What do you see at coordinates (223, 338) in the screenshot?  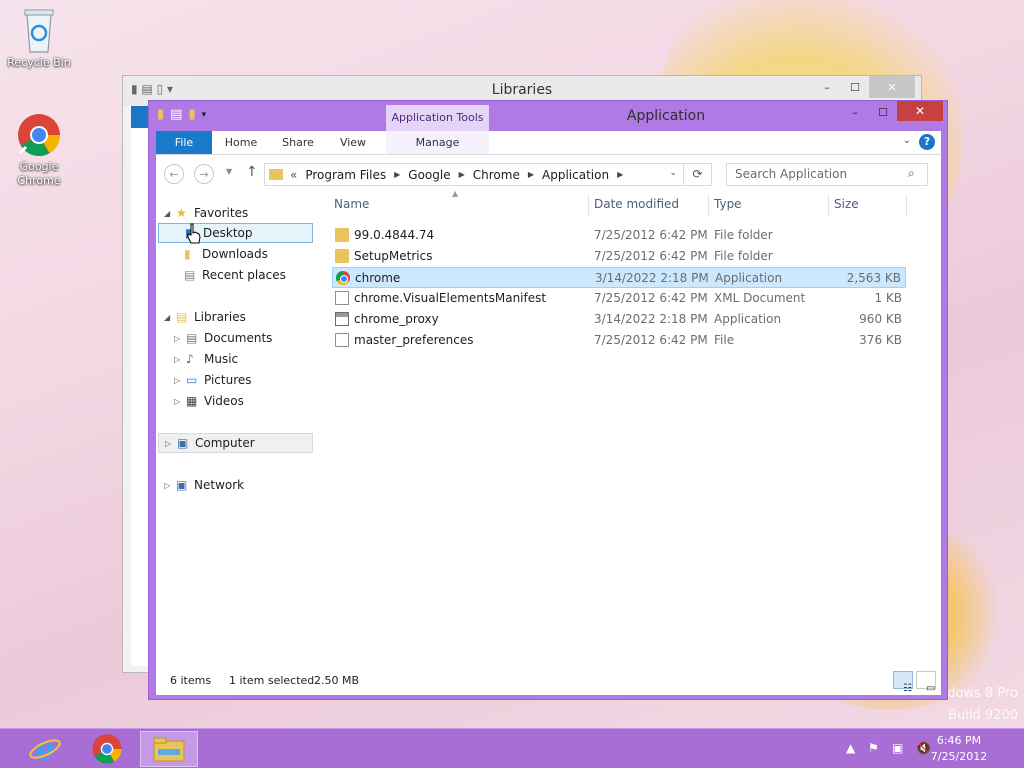 I see `nav-item-documents: ▷ ▤ Documents` at bounding box center [223, 338].